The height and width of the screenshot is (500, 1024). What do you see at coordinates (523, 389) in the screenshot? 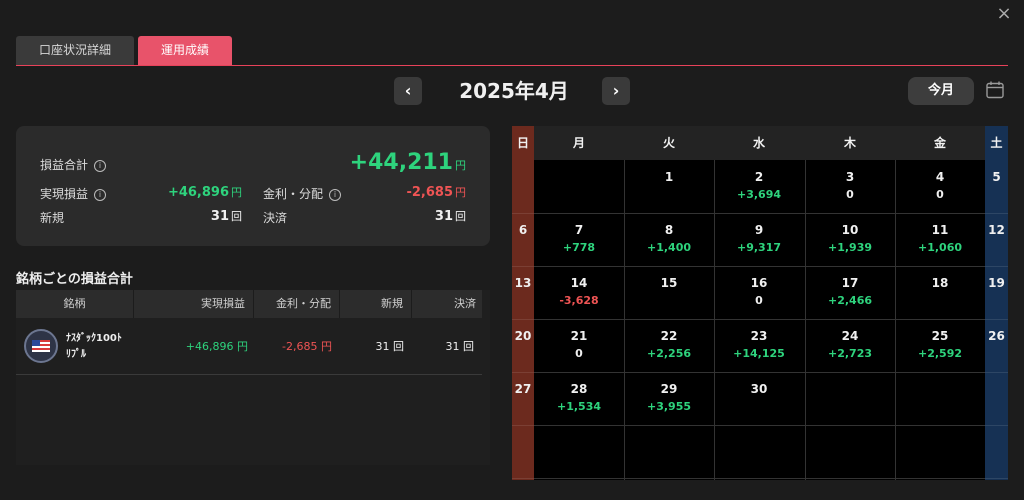
I see `calendar-sunday: 27` at bounding box center [523, 389].